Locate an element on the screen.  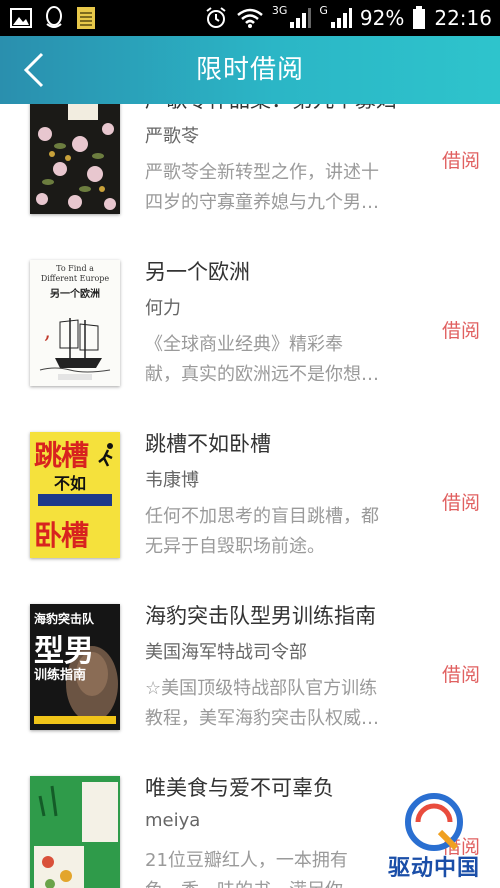
title-bar: 限时借阅 is located at coordinates (250, 70).